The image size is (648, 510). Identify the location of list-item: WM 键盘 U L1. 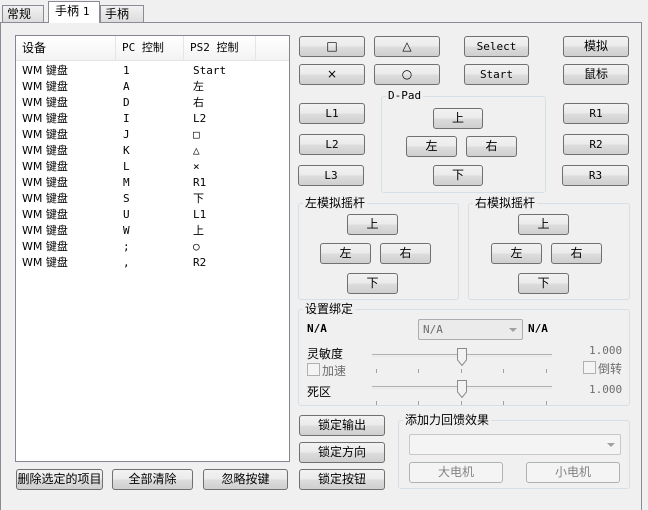
(152, 215).